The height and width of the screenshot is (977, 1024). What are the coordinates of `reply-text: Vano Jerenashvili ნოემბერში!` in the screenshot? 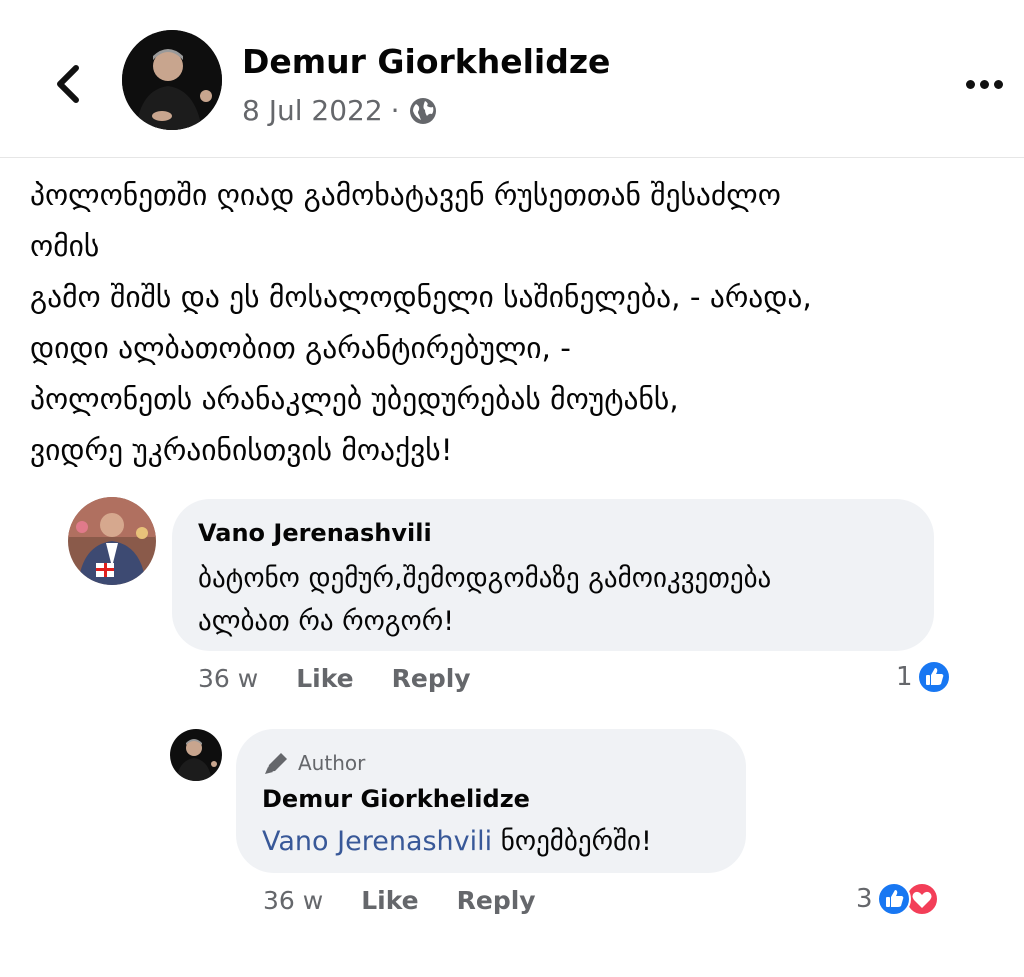 It's located at (457, 841).